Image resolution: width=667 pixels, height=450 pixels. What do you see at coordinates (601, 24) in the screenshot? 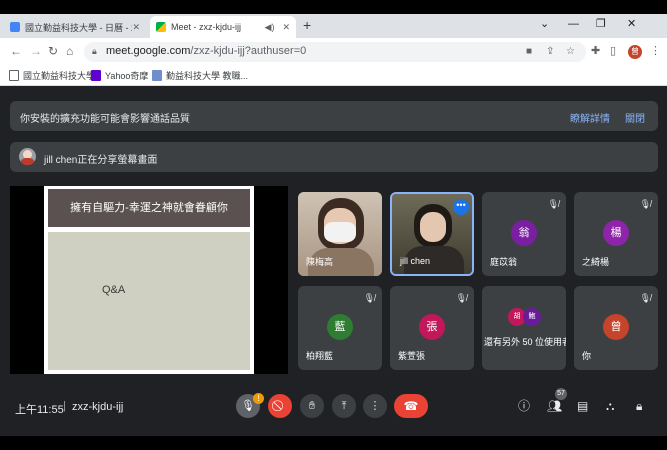
I see `restore-icon: ❐` at bounding box center [601, 24].